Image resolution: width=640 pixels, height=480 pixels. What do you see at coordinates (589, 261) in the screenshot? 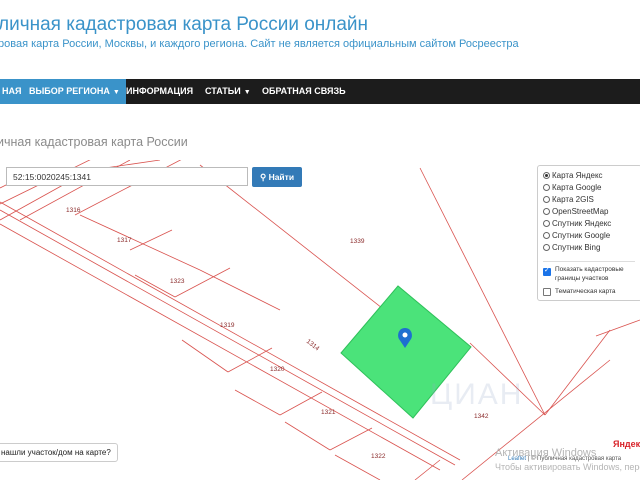
I see `divider` at bounding box center [589, 261].